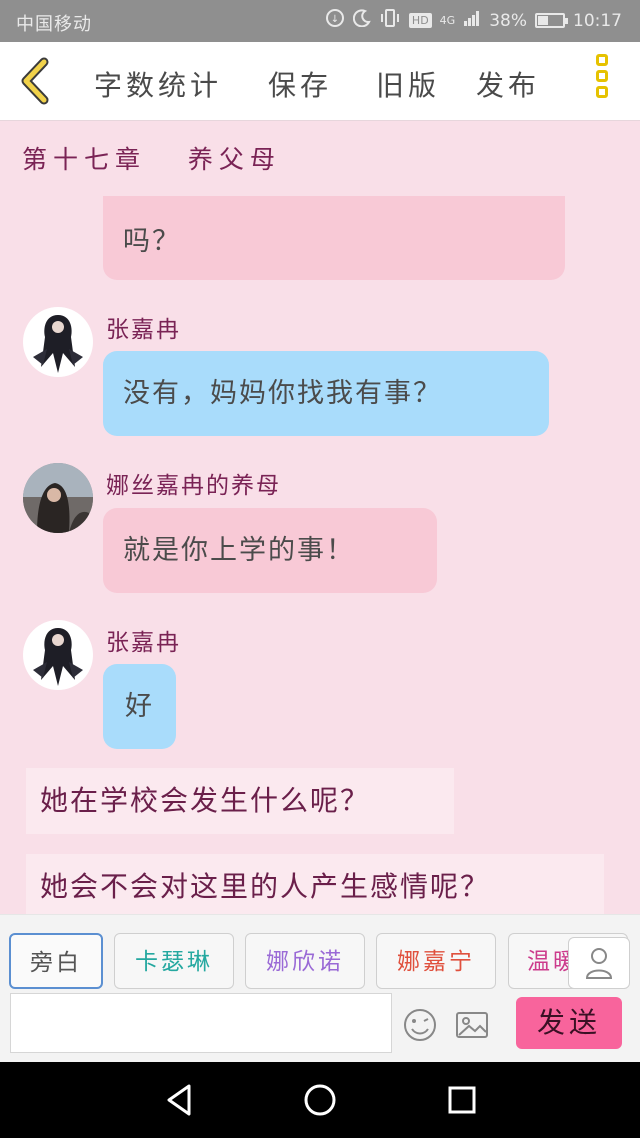 The image size is (640, 1138). Describe the element at coordinates (282, 393) in the screenshot. I see `message-text: 没有，妈妈你找我有事？` at that location.